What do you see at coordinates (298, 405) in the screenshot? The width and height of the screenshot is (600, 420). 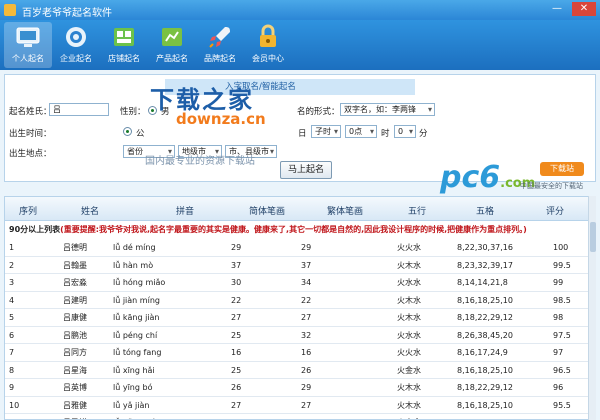 I see `table-row: 10 吕雅健 lǚ yǎ jiàn 27 27 火木水 8,16,18,25,10 95.5` at bounding box center [298, 405].